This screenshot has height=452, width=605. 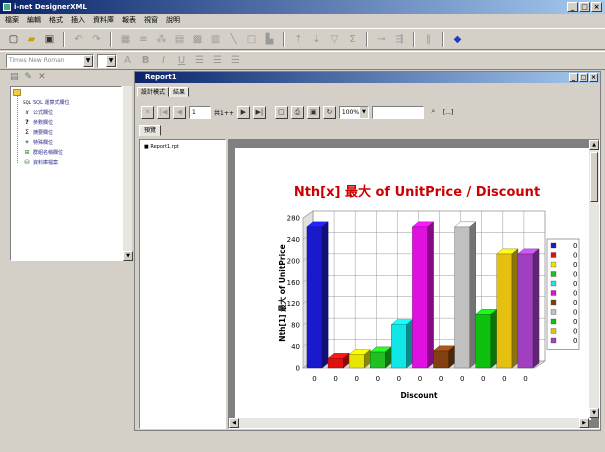 I want to click on export-icon: ▢, so click(x=281, y=112).